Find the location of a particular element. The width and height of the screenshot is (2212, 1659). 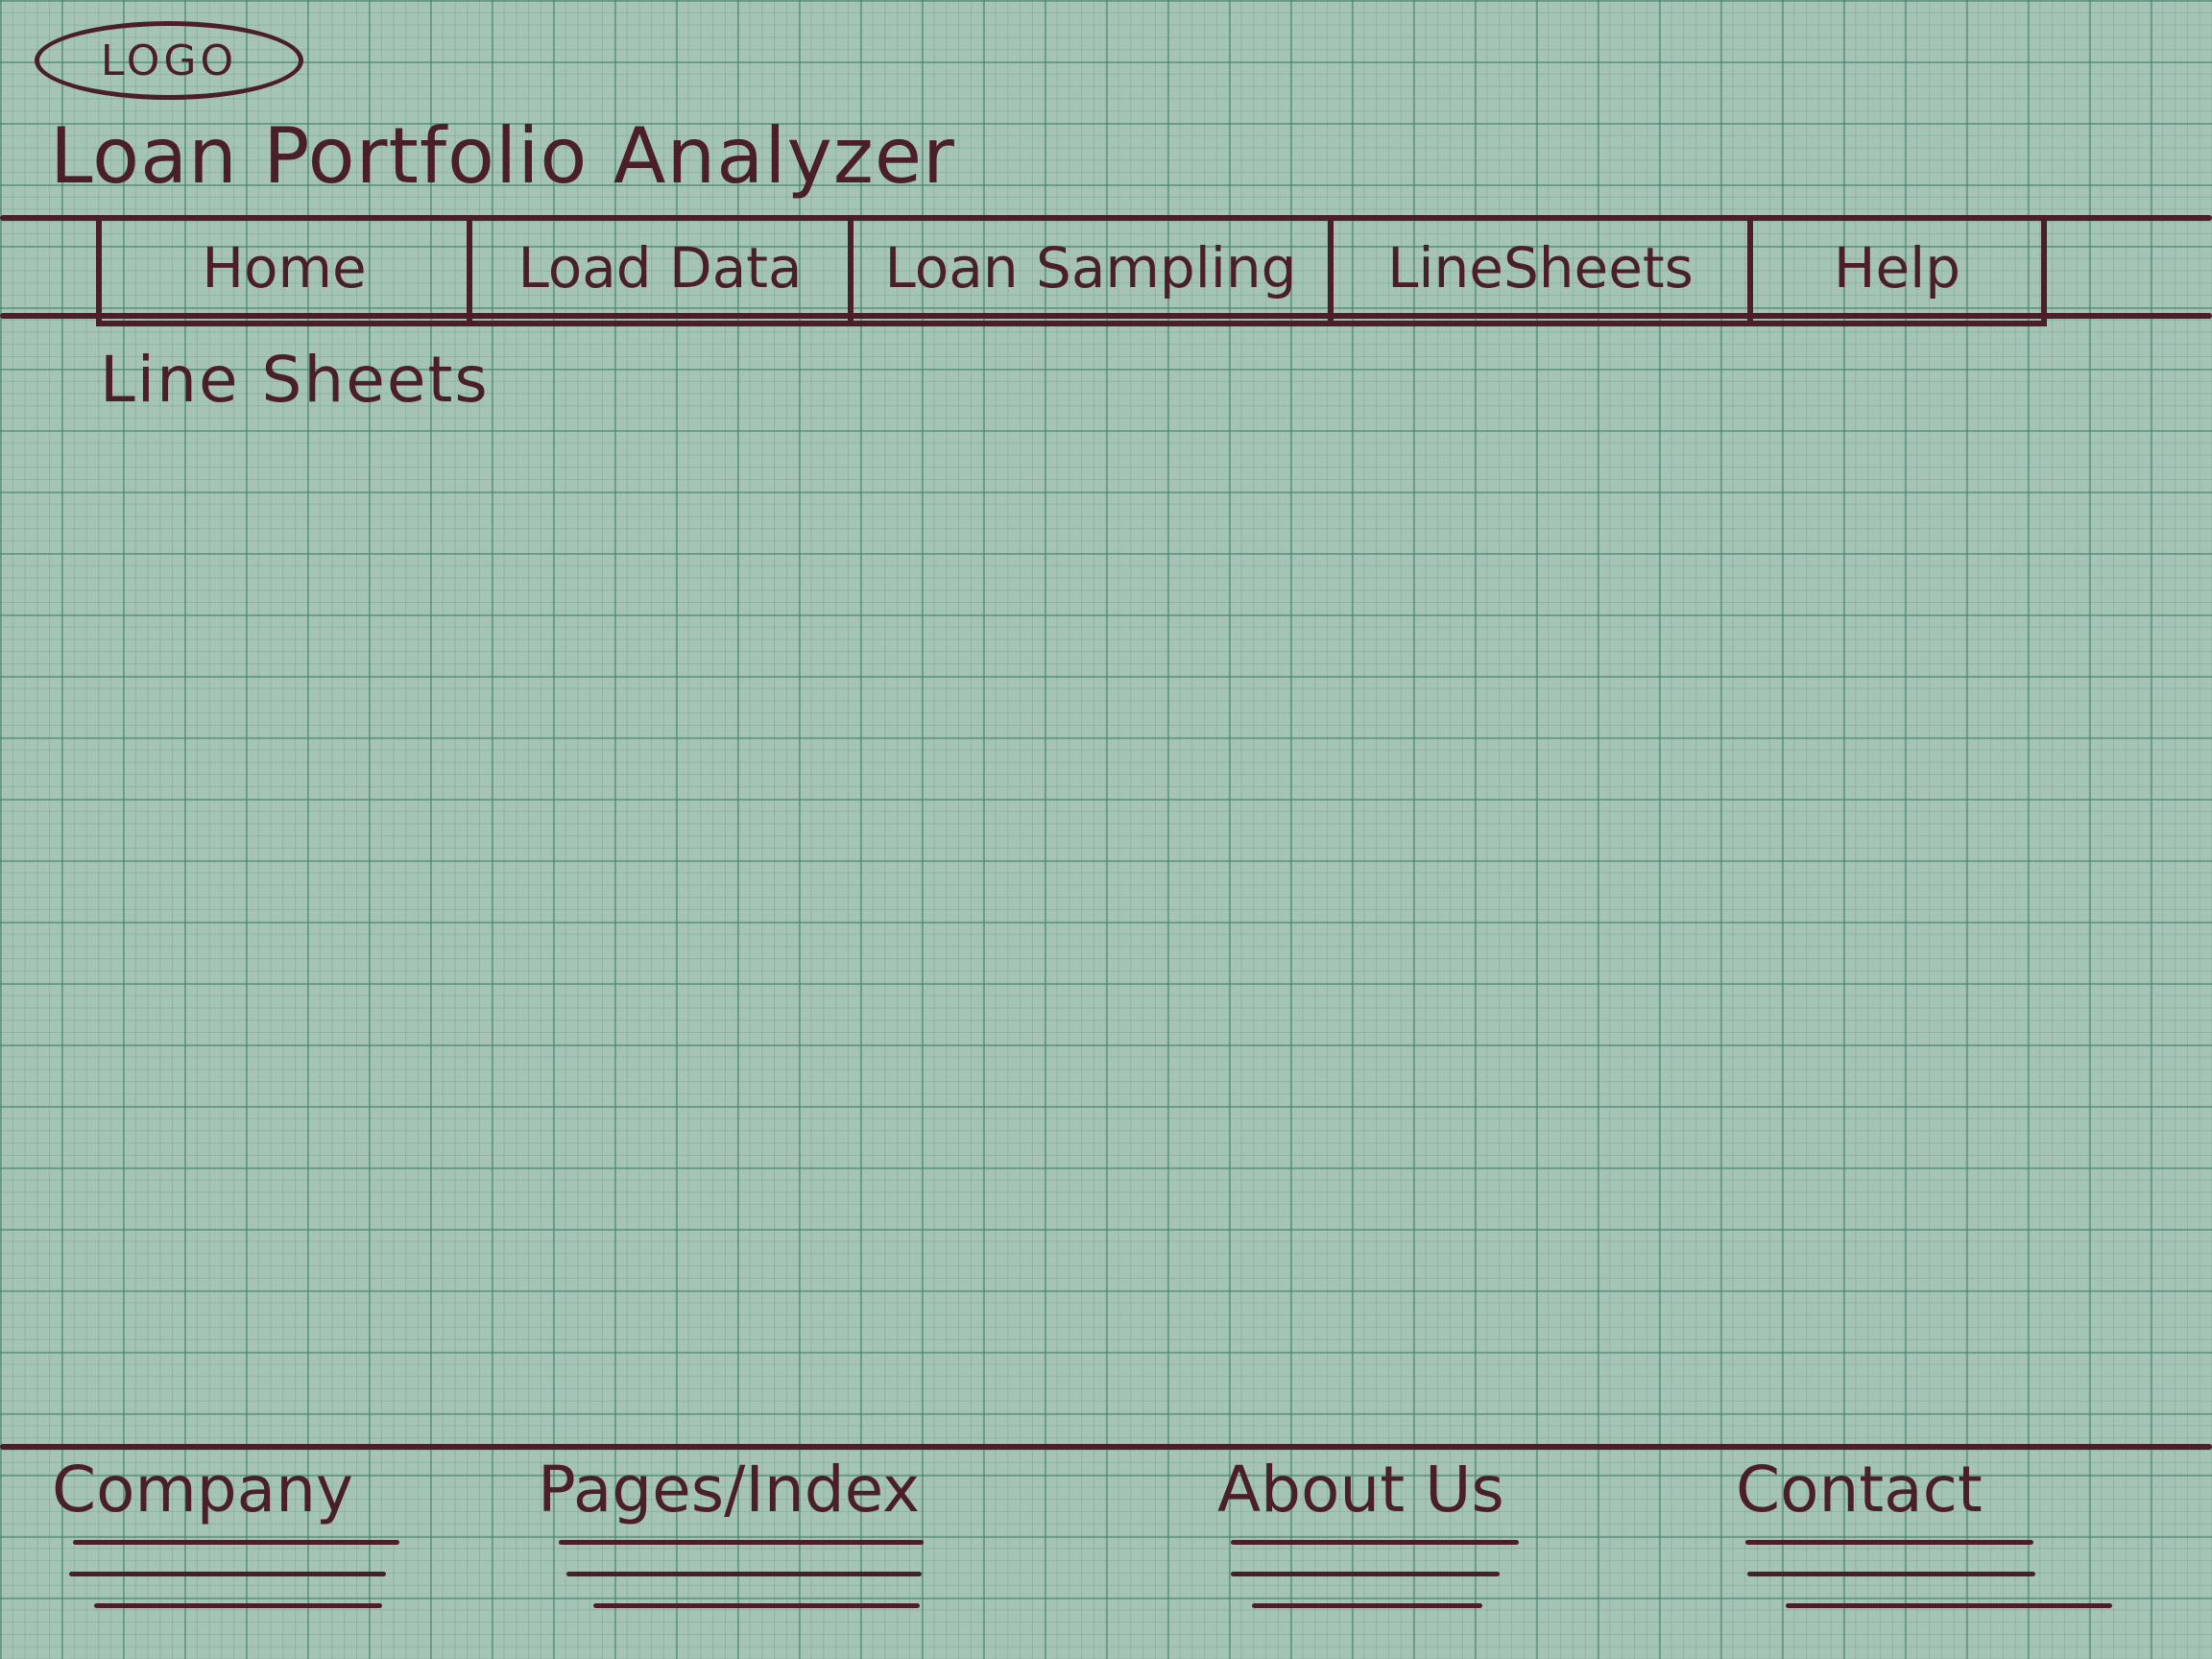

tab-home-label: Home is located at coordinates (284, 268).